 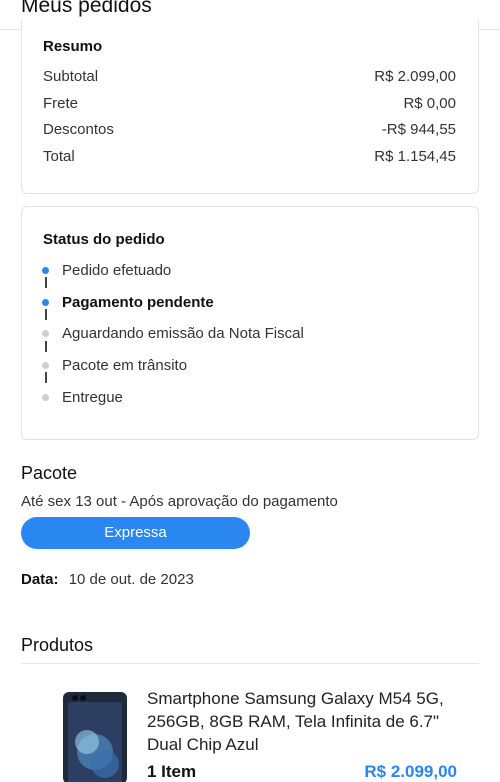 What do you see at coordinates (172, 771) in the screenshot?
I see `product-quantity: 1 Item` at bounding box center [172, 771].